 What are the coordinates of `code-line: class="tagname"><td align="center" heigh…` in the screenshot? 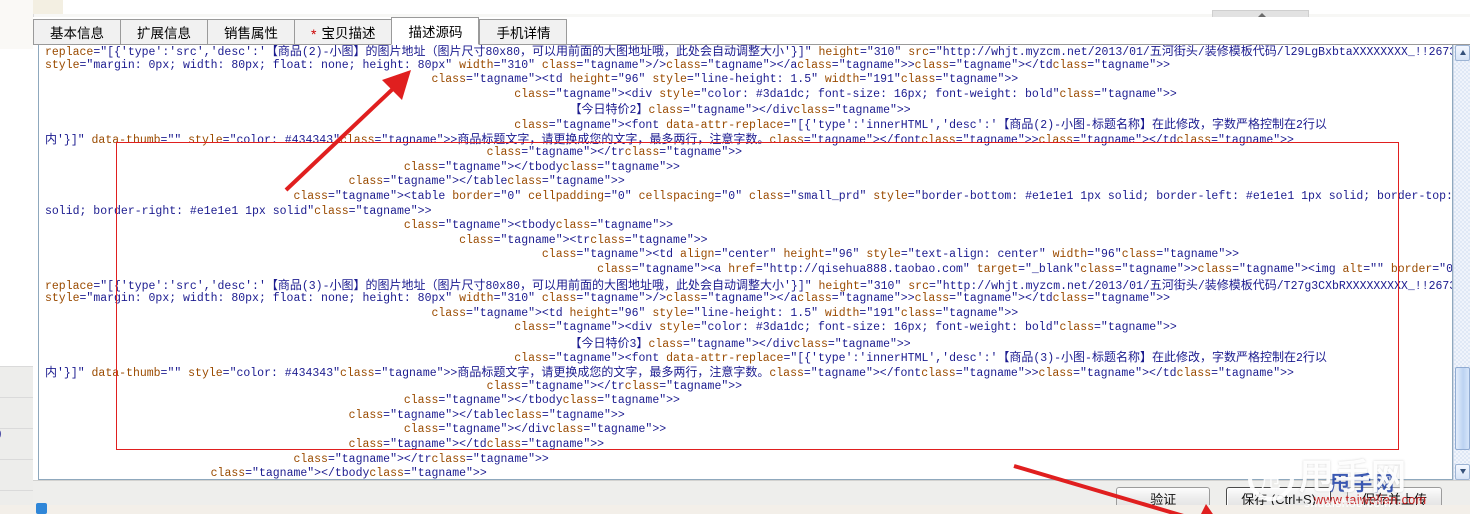 It's located at (890, 255).